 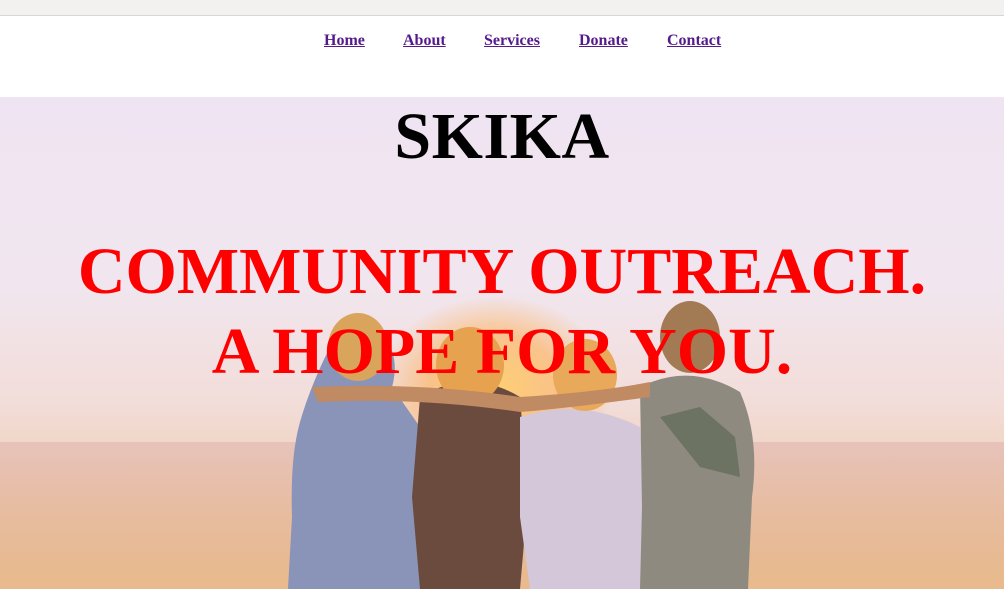 I want to click on nav-link-about: About, so click(x=424, y=41).